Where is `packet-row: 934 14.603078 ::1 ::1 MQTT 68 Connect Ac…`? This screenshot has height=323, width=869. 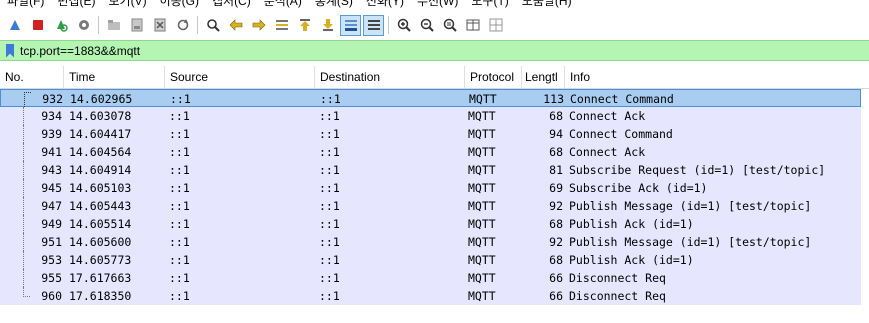 packet-row: 934 14.603078 ::1 ::1 MQTT 68 Connect Ac… is located at coordinates (430, 116).